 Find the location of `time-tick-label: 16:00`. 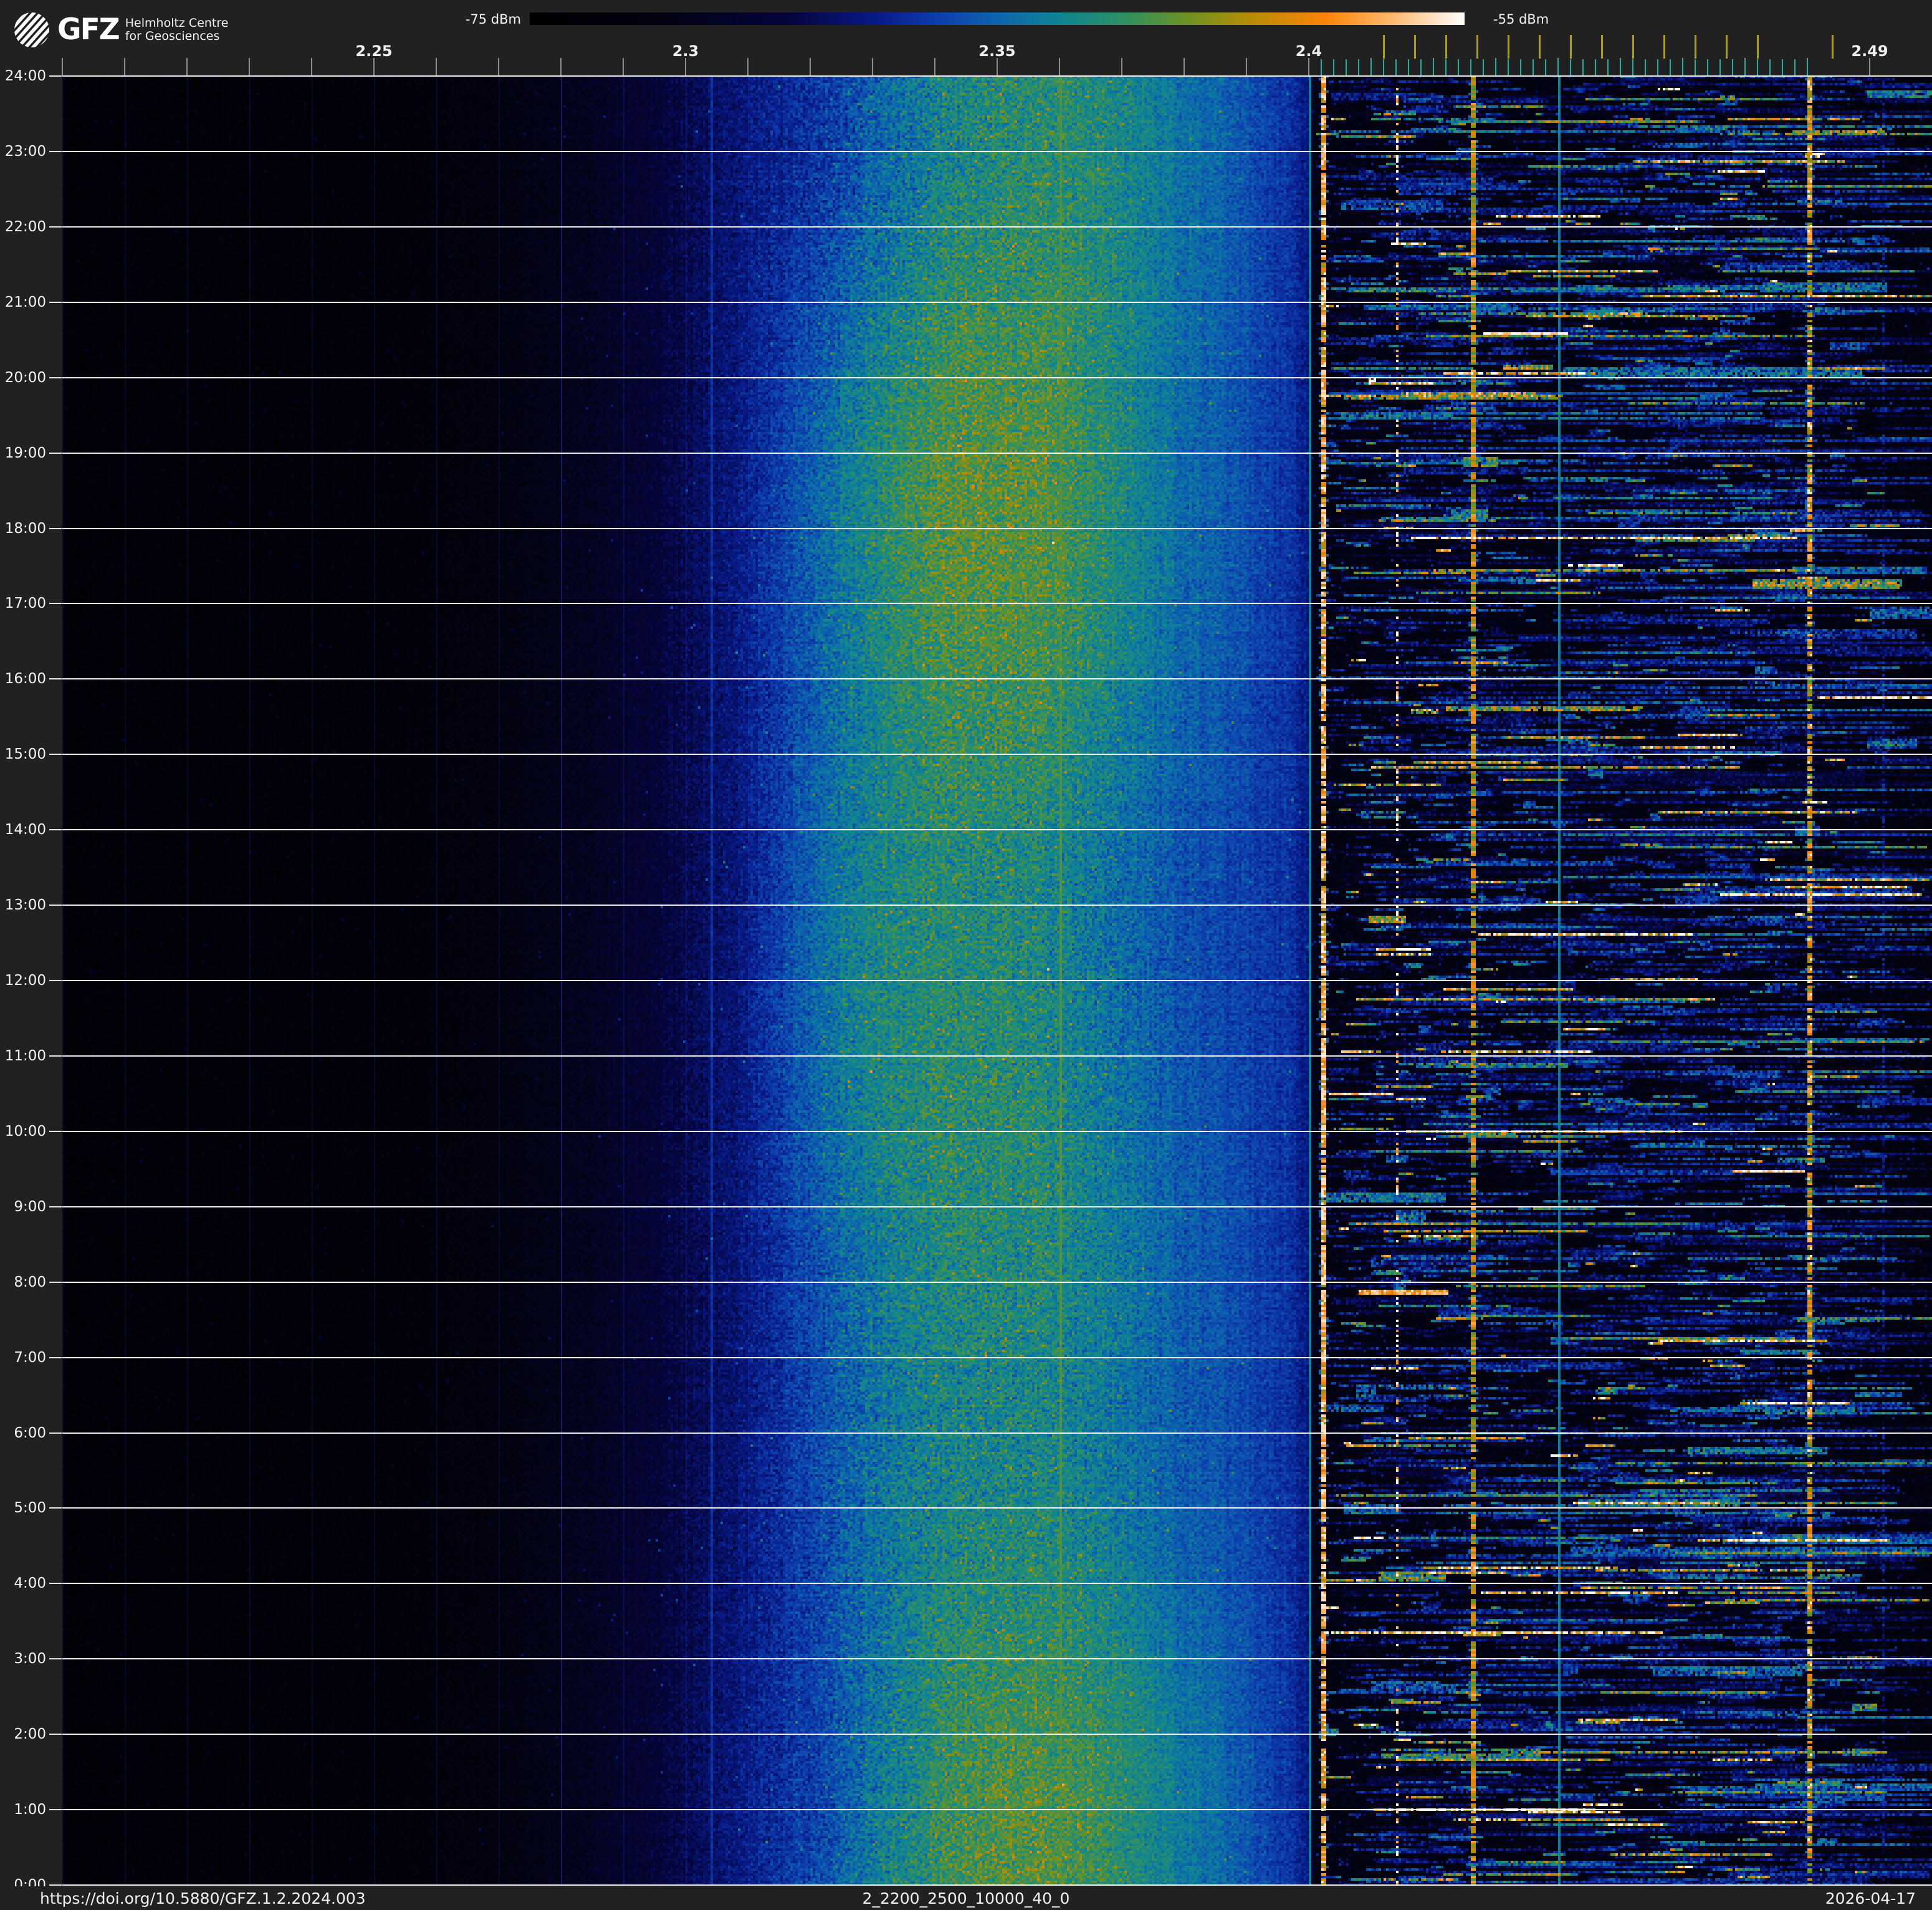

time-tick-label: 16:00 is located at coordinates (25, 679).